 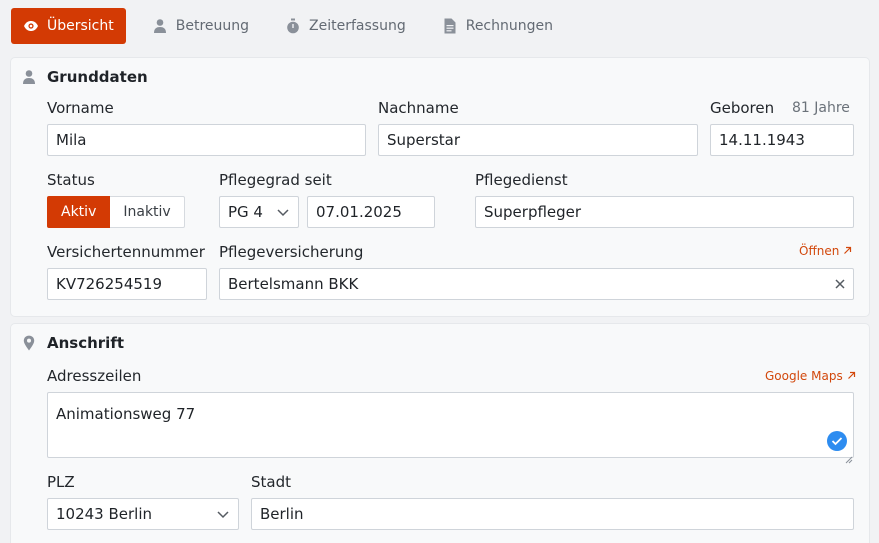 What do you see at coordinates (126, 252) in the screenshot?
I see `versichertennummer-label: Versichertennummer` at bounding box center [126, 252].